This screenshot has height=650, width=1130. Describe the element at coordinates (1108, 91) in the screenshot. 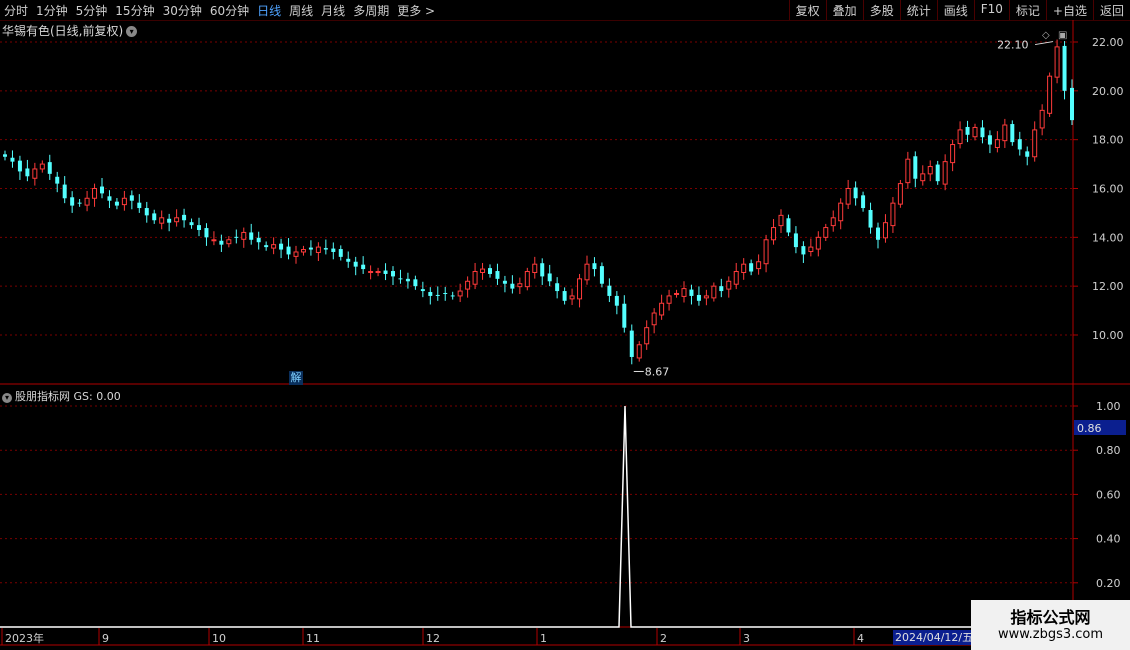

I see `price-tick-label: 20.00` at that location.